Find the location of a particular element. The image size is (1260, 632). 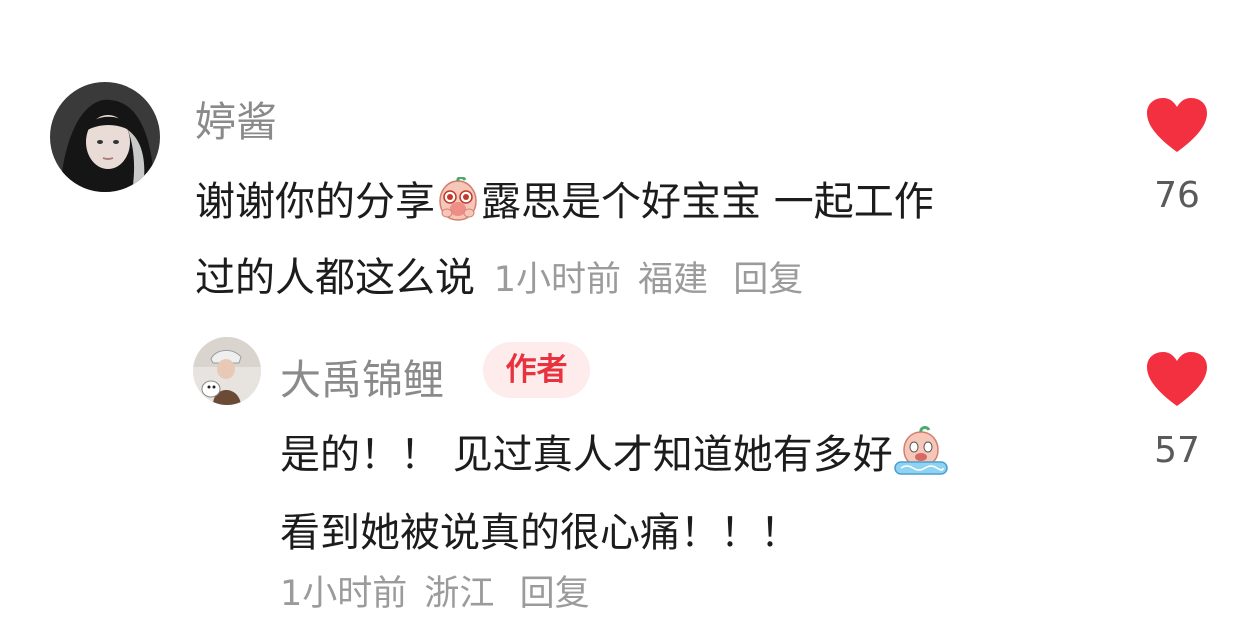

comment-meta: 1小时前 福建 回复 is located at coordinates (649, 280).